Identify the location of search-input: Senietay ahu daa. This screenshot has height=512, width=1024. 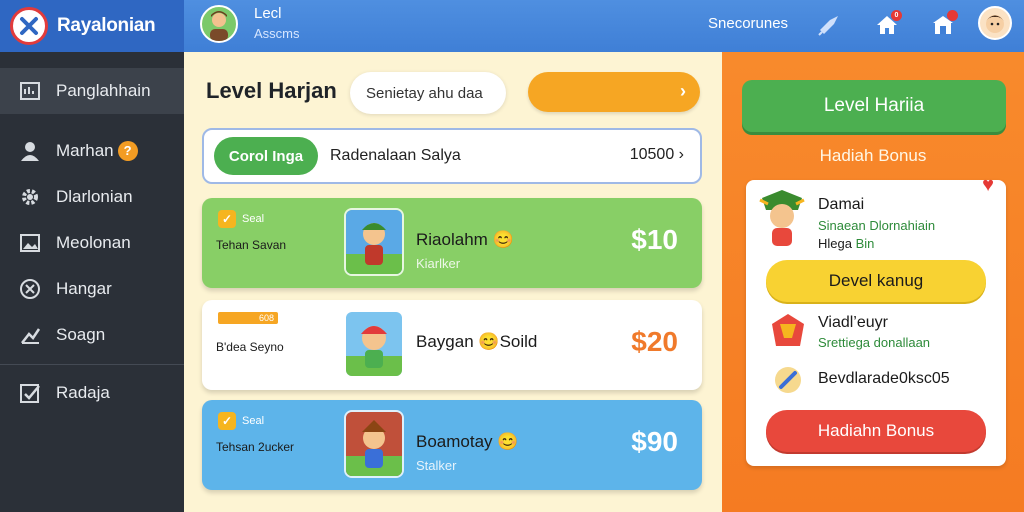
(428, 93).